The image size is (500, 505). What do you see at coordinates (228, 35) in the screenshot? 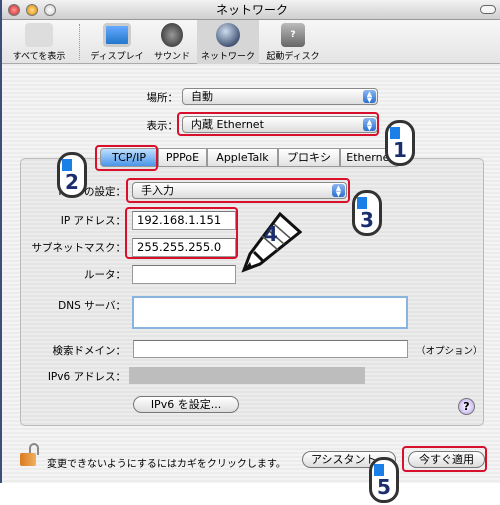
I see `globe-icon` at bounding box center [228, 35].